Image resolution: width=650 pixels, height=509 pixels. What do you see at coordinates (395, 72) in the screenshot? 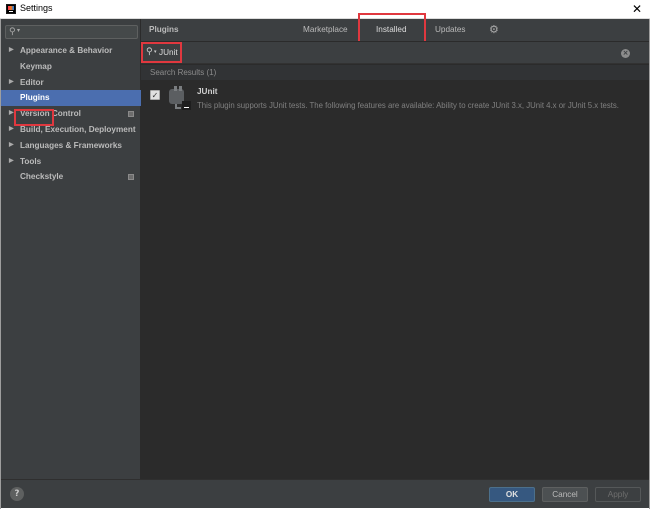
I see `results-header: Search Results (1)` at bounding box center [395, 72].